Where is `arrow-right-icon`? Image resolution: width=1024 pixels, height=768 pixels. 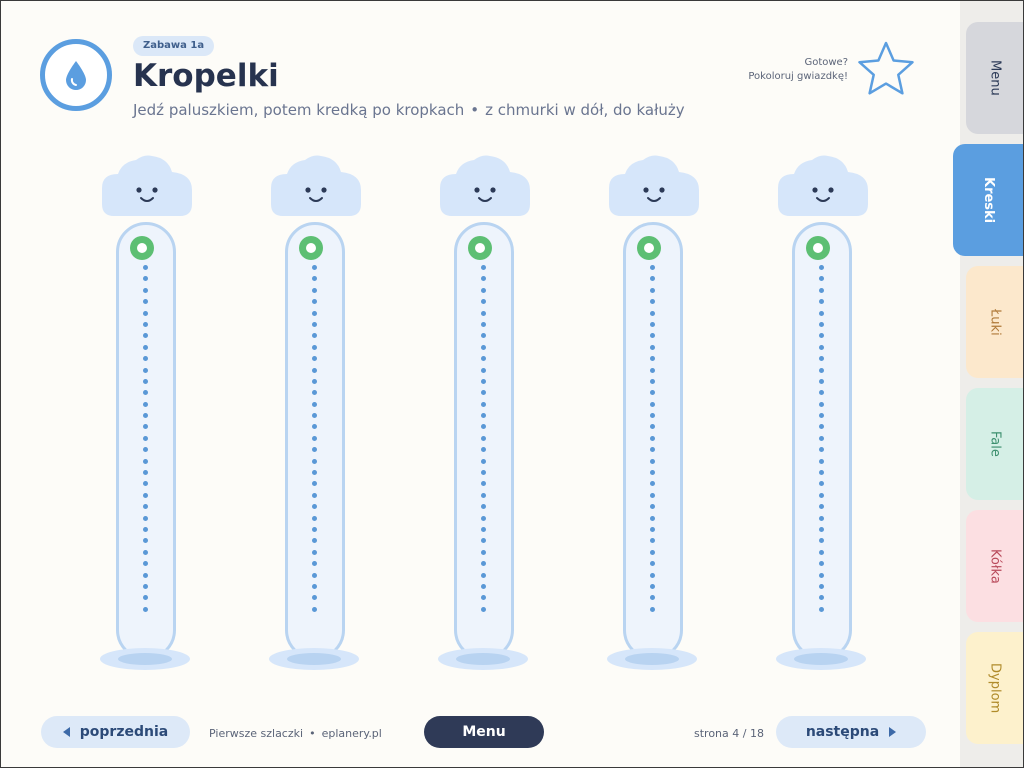
arrow-right-icon is located at coordinates (893, 732).